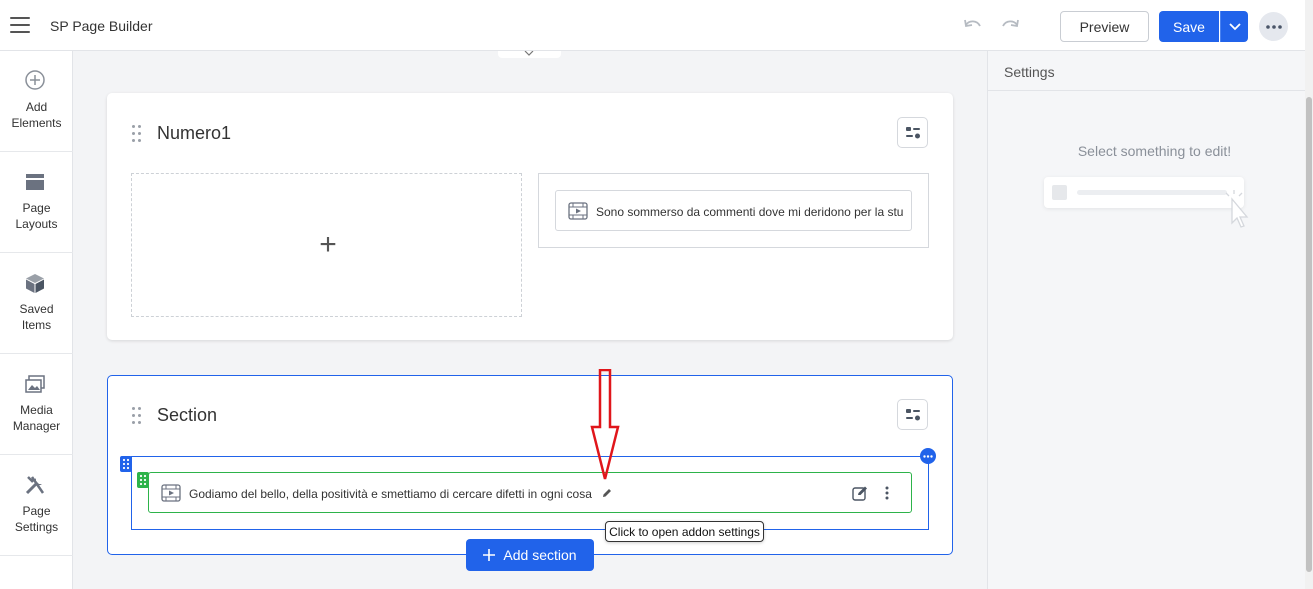  Describe the element at coordinates (1104, 26) in the screenshot. I see `preview-button: Preview` at that location.